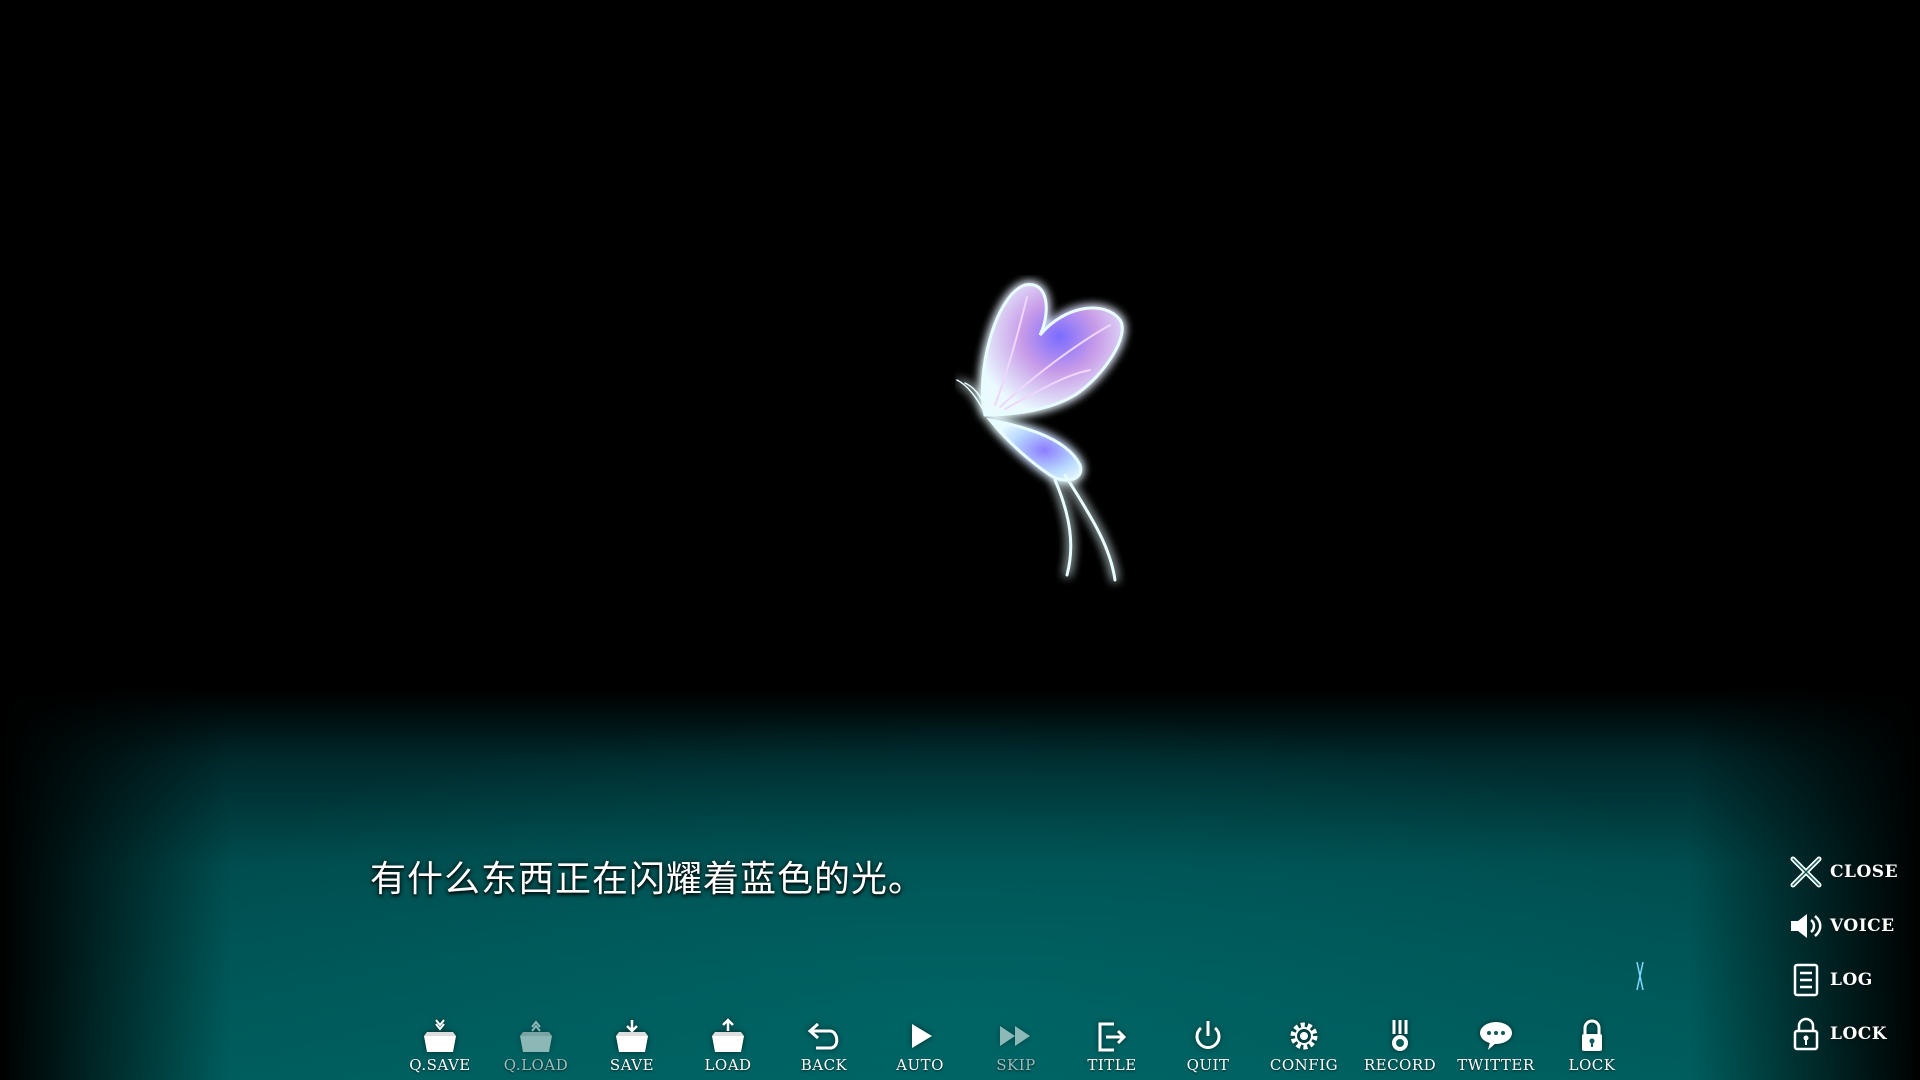 The height and width of the screenshot is (1080, 1920). I want to click on save-button: SAVE, so click(632, 1049).